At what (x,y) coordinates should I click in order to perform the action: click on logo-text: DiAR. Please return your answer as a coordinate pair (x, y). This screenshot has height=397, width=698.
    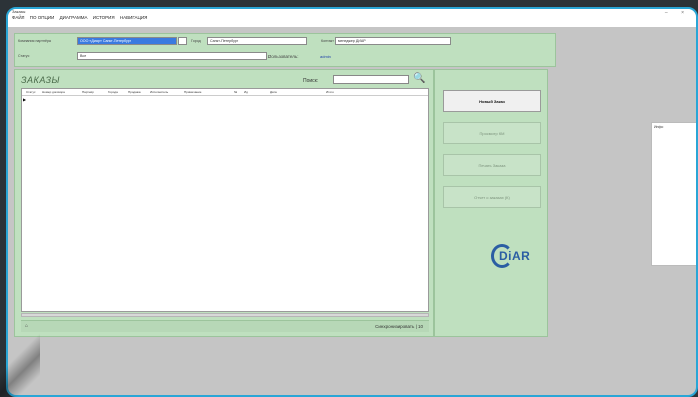
    Looking at the image, I should click on (515, 256).